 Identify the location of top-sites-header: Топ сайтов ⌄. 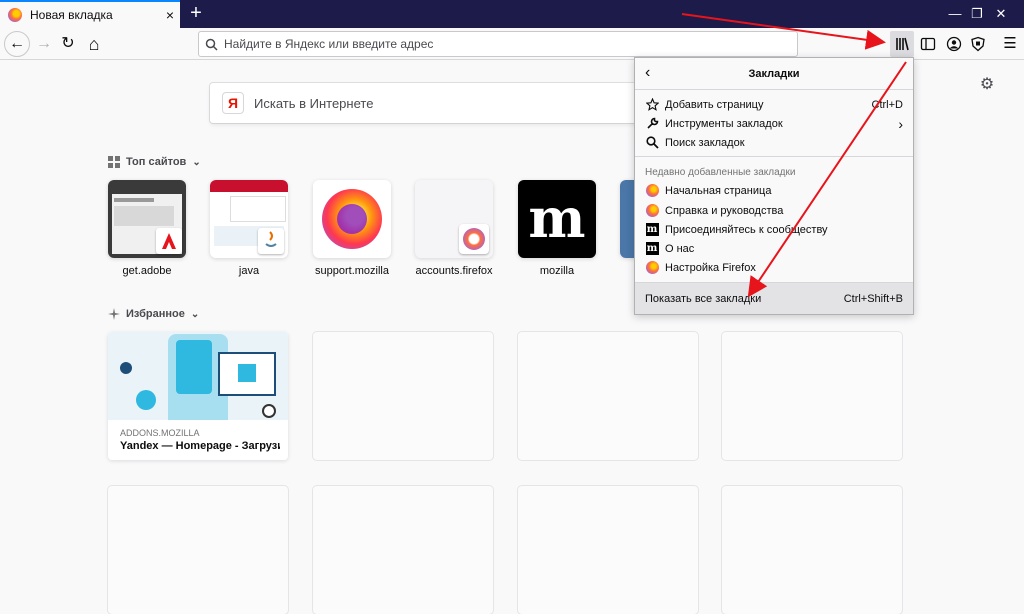
(154, 162).